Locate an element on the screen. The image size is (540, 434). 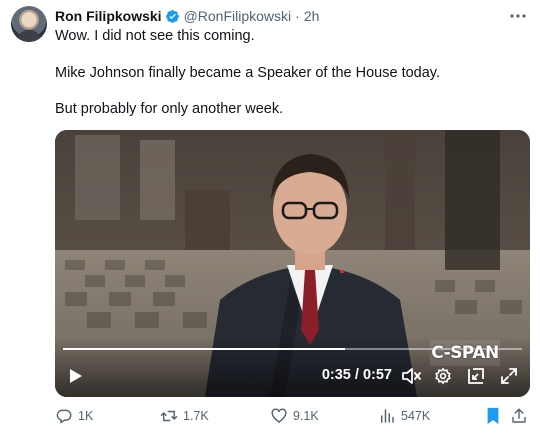
views-count: 547K is located at coordinates (416, 416).